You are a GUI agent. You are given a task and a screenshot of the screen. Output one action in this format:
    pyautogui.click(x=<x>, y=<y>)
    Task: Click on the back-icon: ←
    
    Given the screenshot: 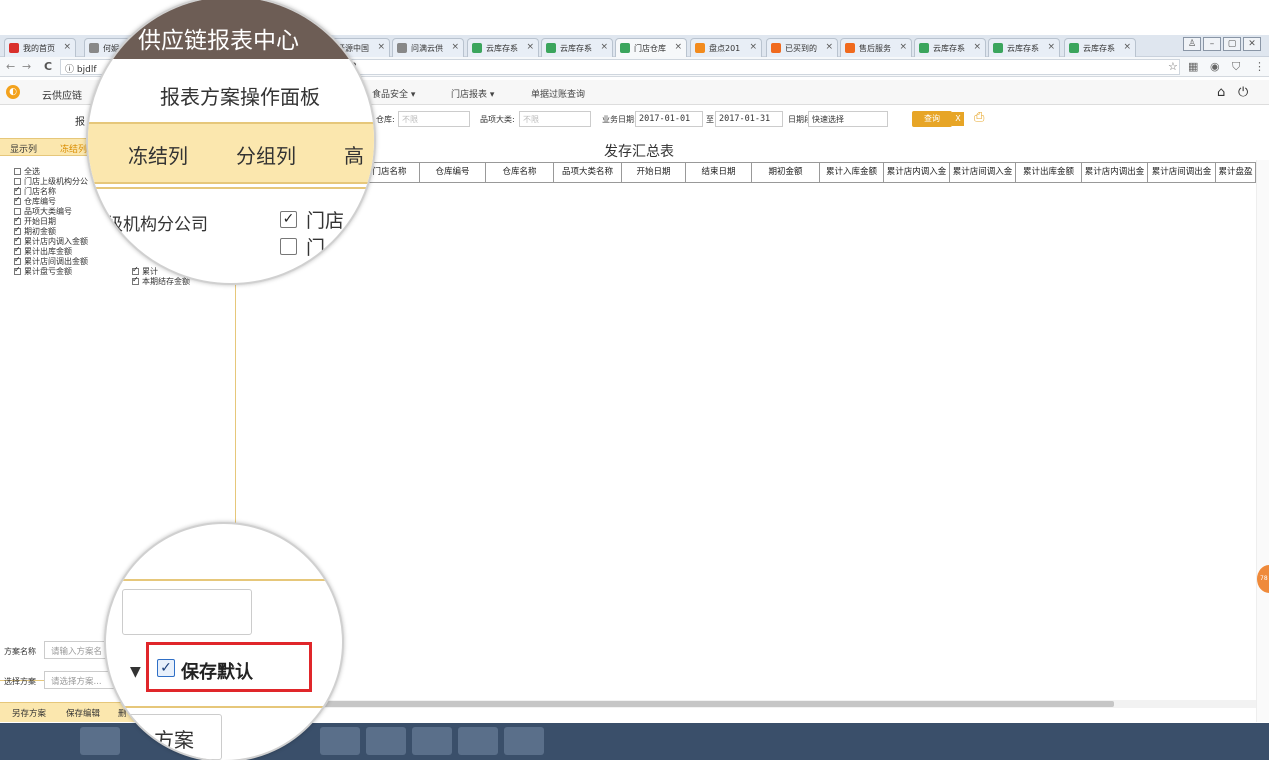 What is the action you would take?
    pyautogui.click(x=10, y=66)
    